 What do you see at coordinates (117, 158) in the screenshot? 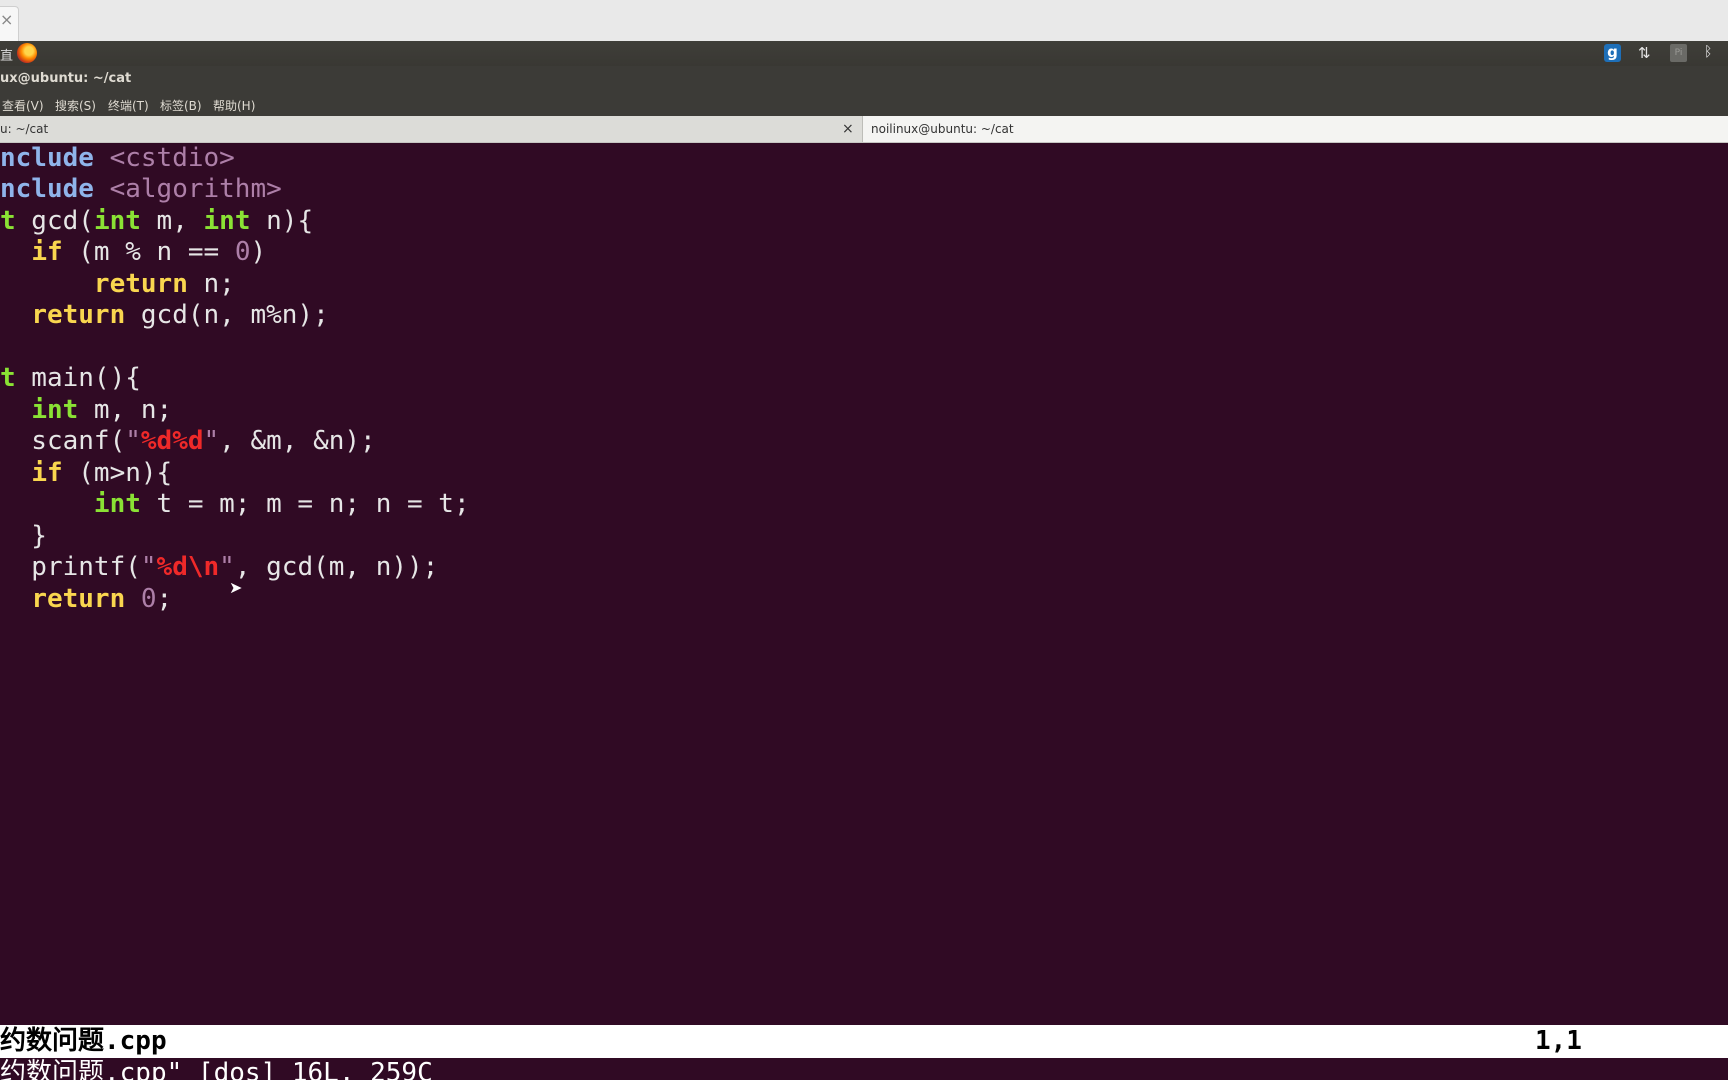
I see `code-line: nclude <cstdio>` at bounding box center [117, 158].